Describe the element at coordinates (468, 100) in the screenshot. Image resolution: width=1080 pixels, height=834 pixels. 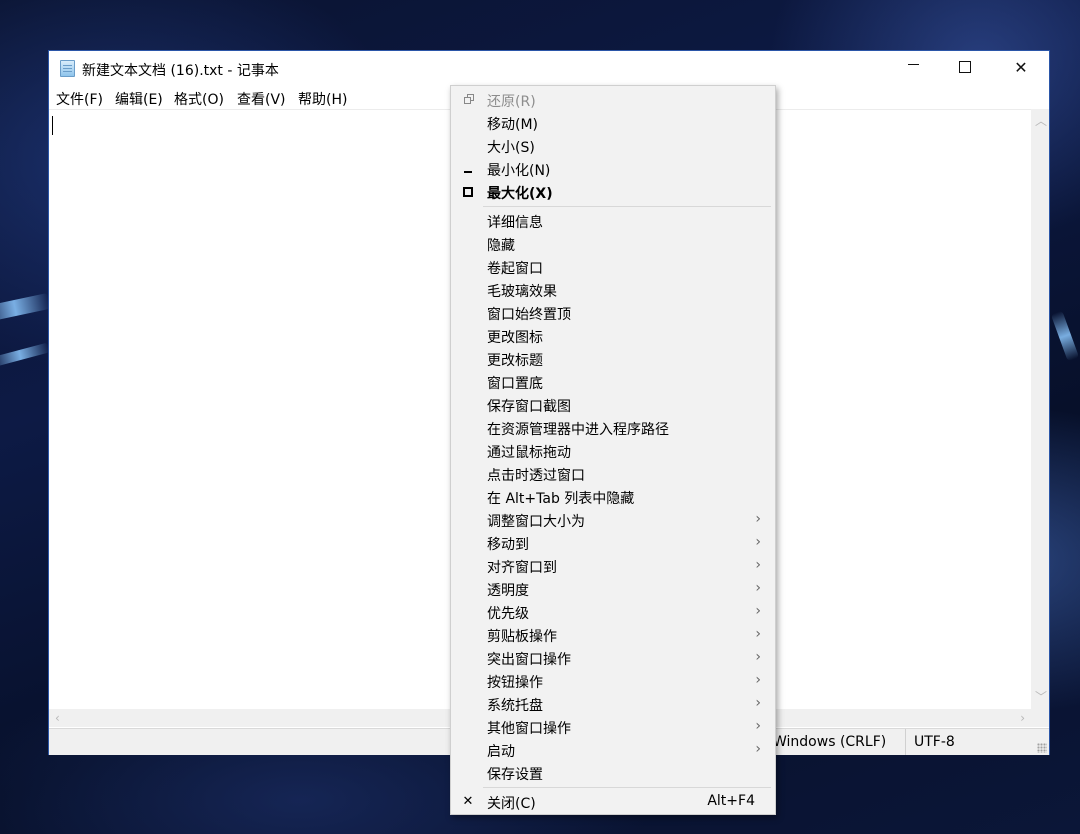
I see `restore-icon` at that location.